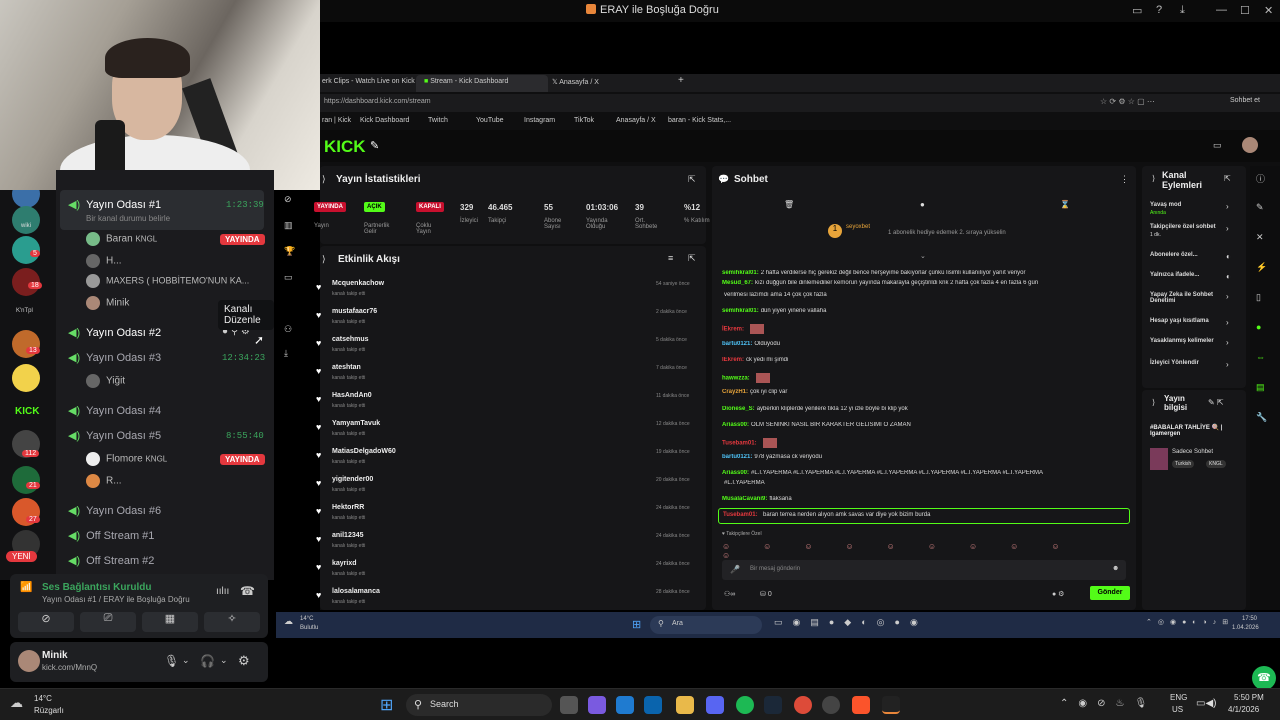 This screenshot has height=720, width=1280. What do you see at coordinates (1183, 464) in the screenshot?
I see `tag: Turkish` at bounding box center [1183, 464].